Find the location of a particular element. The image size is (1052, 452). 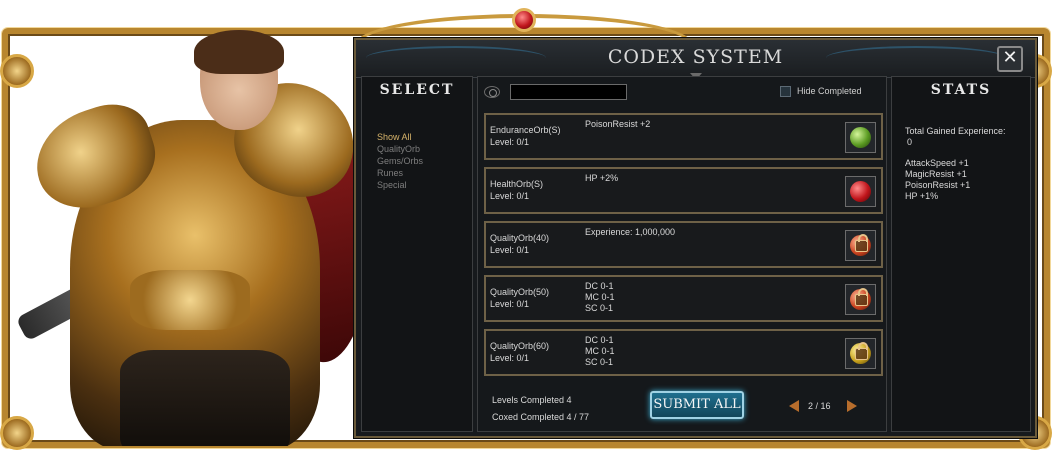

category-gems-orbs: Gems/Orbs is located at coordinates (424, 161).